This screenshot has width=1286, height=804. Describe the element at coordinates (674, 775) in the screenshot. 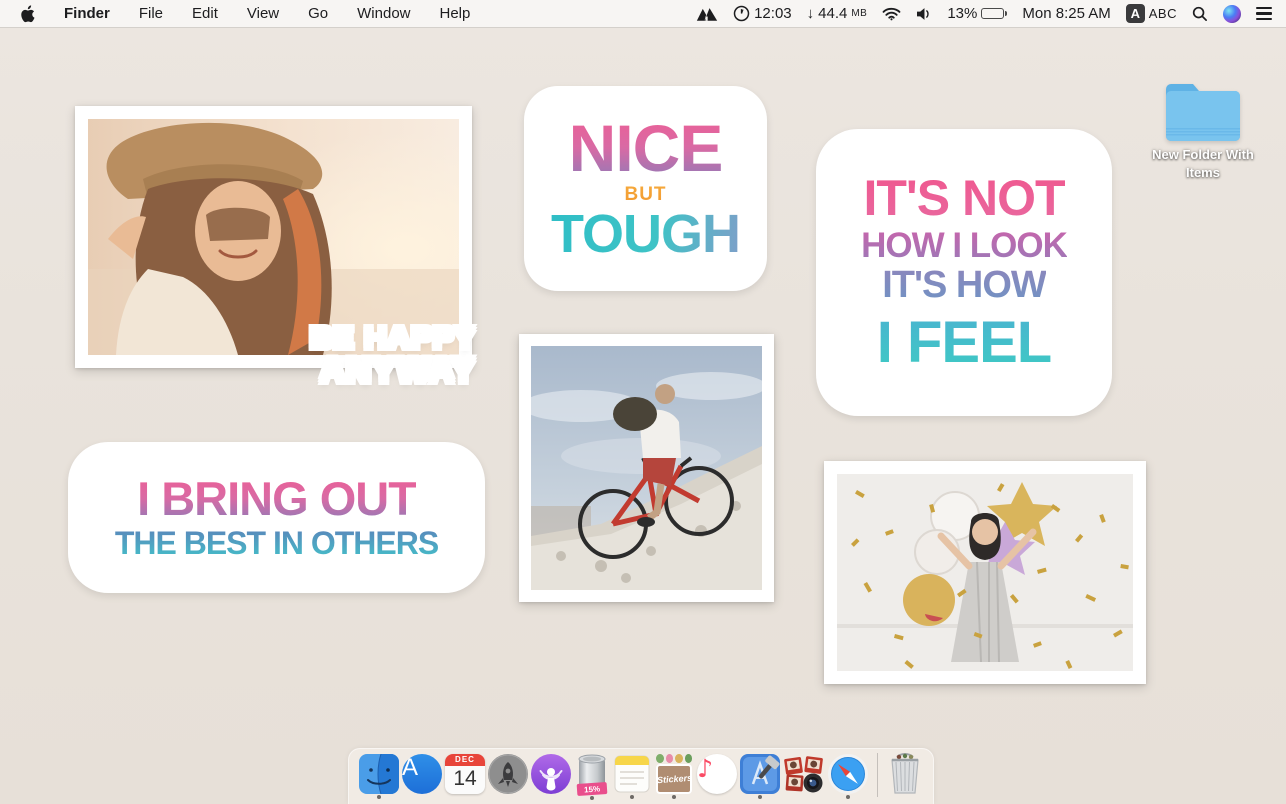

I see `dock-stickers-icon: Stickers` at that location.